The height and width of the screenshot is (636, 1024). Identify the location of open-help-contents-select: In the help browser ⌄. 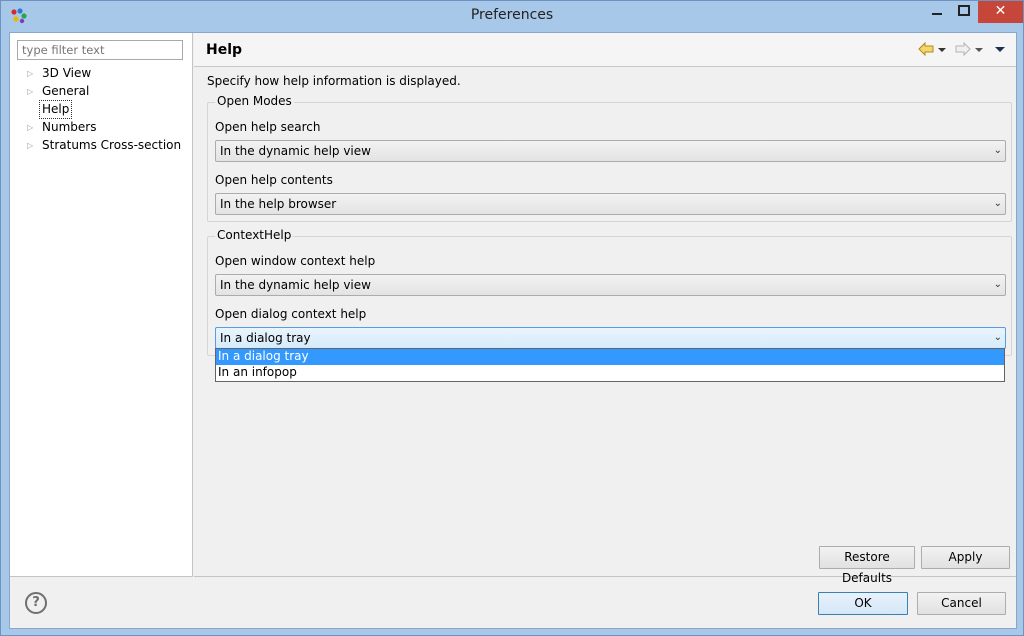
(610, 204).